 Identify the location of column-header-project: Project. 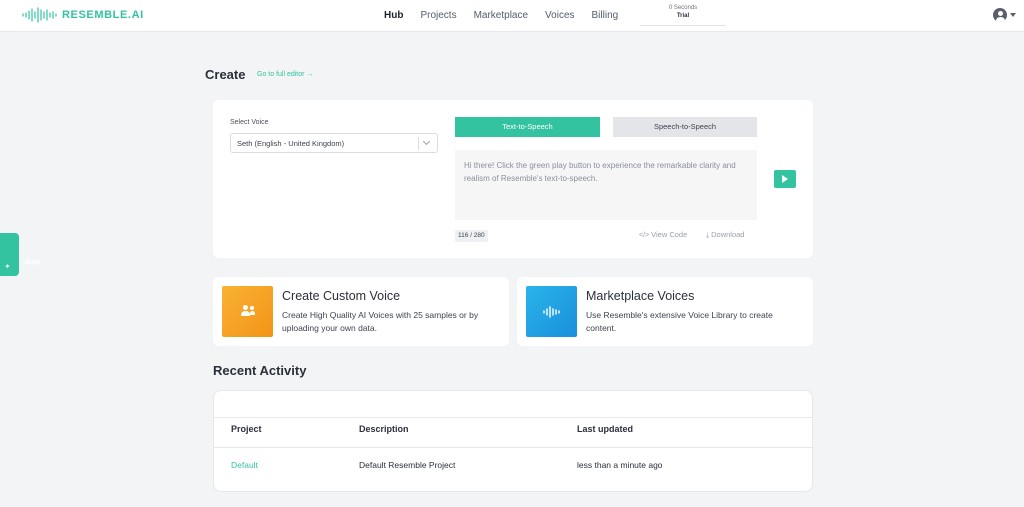
(246, 429).